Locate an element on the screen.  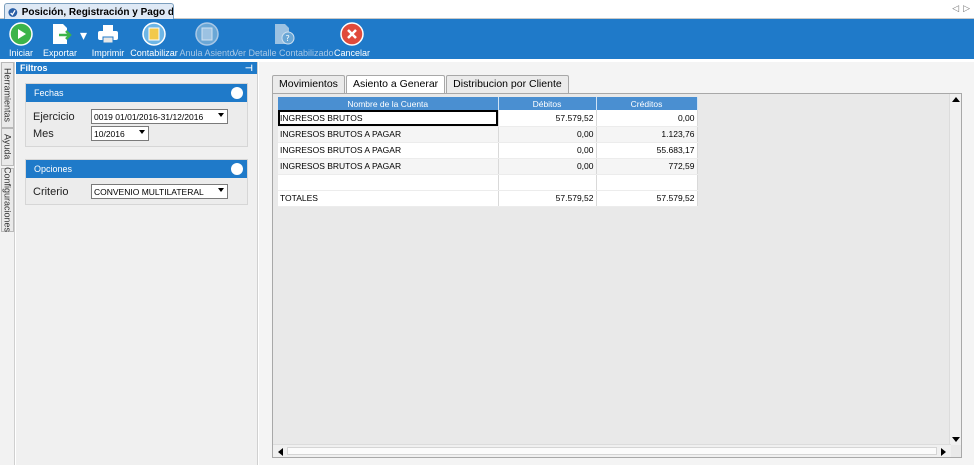
pin-icon: ⊣ is located at coordinates (249, 68).